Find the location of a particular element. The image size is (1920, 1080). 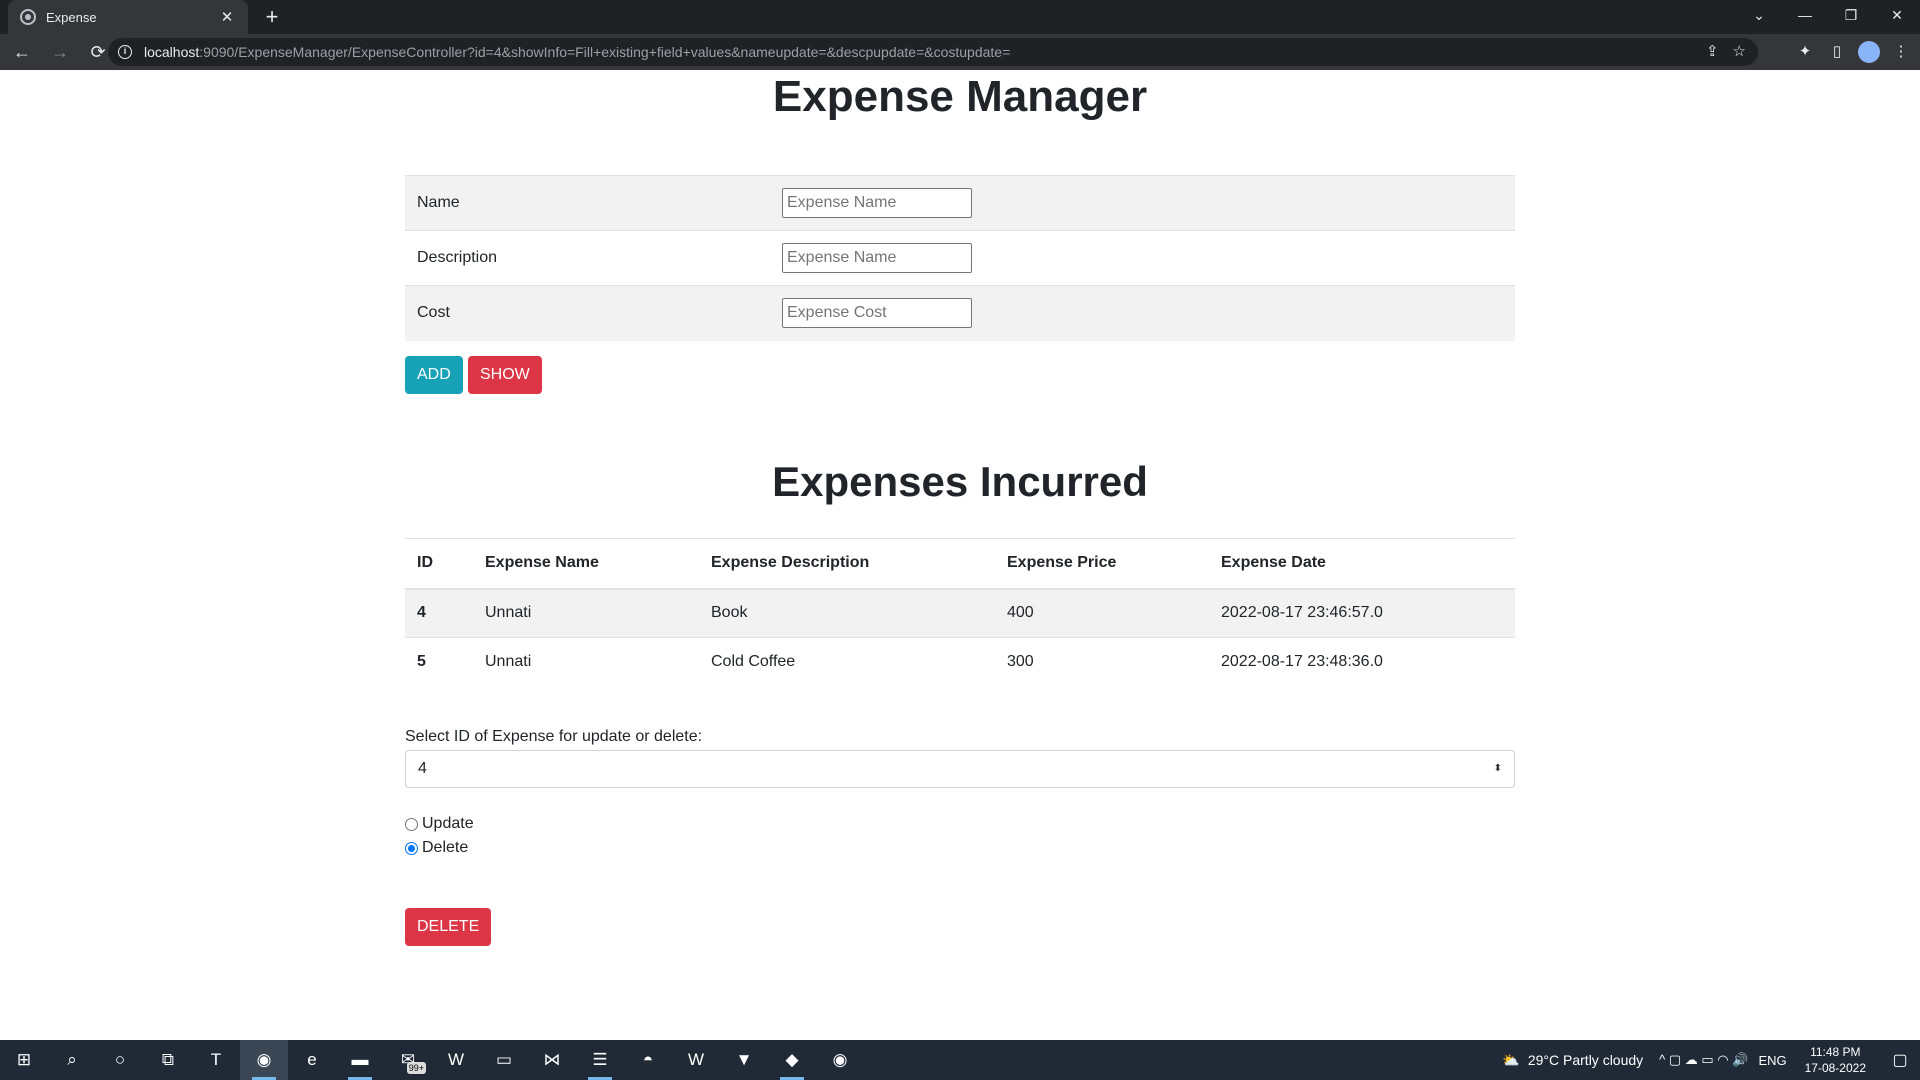

windows-start-icon: ⊞ is located at coordinates (24, 1060).